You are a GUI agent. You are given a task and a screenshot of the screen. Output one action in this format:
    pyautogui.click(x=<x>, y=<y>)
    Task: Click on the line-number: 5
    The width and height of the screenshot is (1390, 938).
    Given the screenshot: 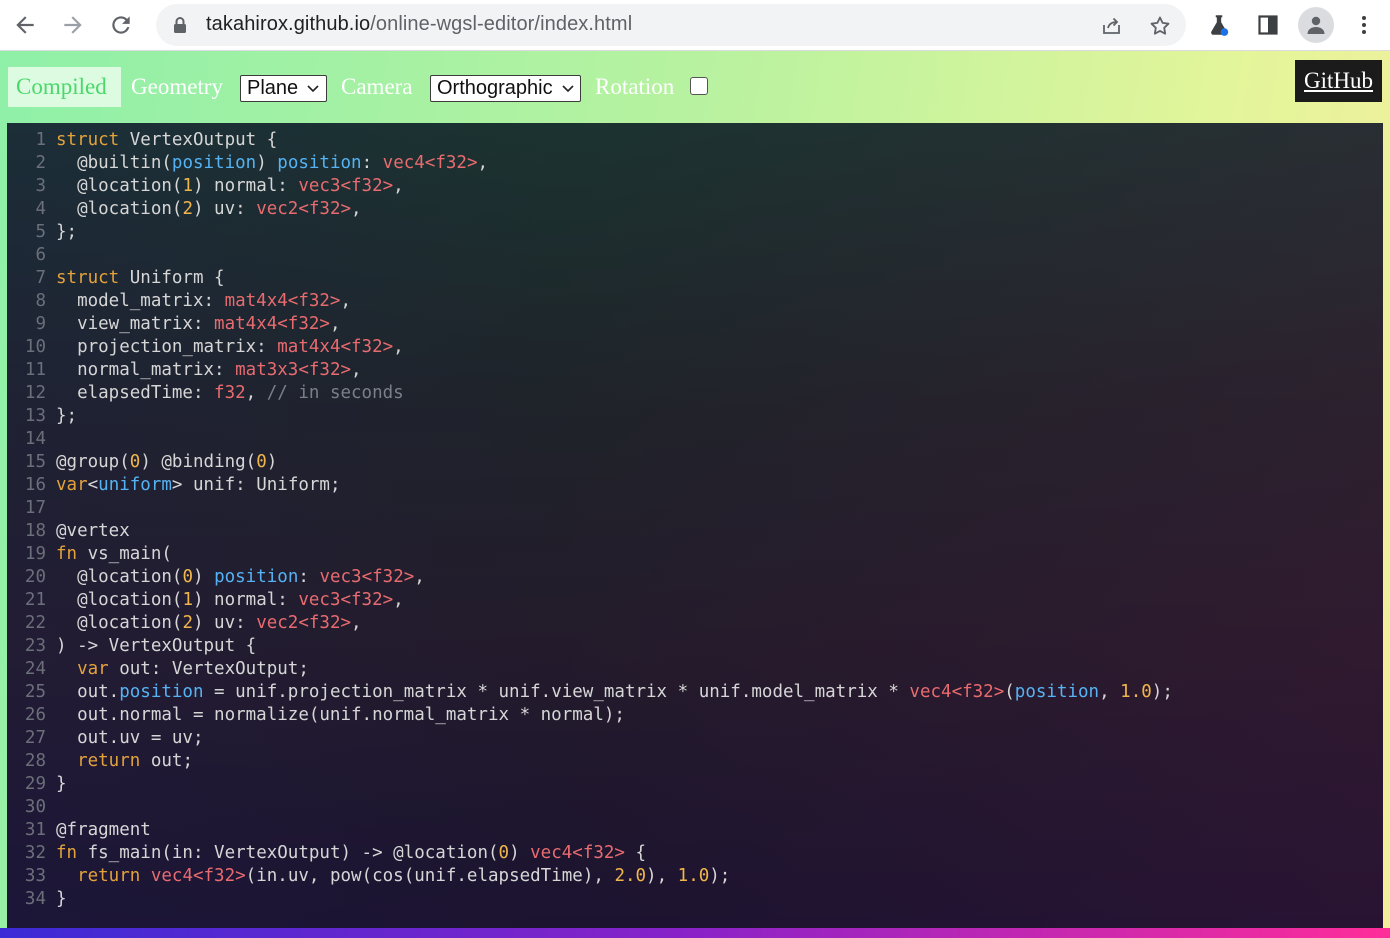 What is the action you would take?
    pyautogui.click(x=40, y=232)
    